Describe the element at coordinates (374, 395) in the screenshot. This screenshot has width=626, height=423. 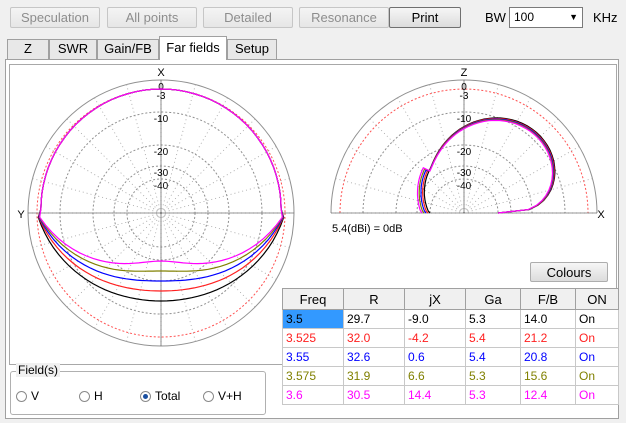
I see `table-cell: 30.5` at that location.